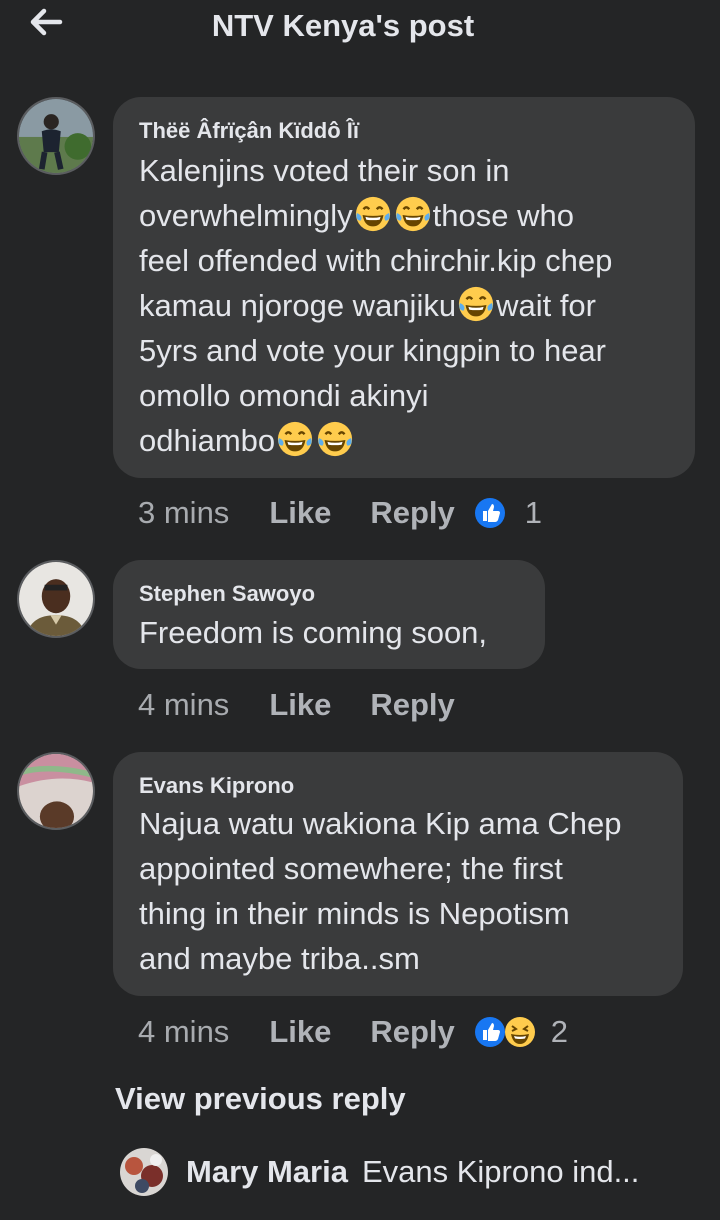 Image resolution: width=720 pixels, height=1220 pixels. Describe the element at coordinates (267, 1172) in the screenshot. I see `reply-author: Mary Maria` at that location.